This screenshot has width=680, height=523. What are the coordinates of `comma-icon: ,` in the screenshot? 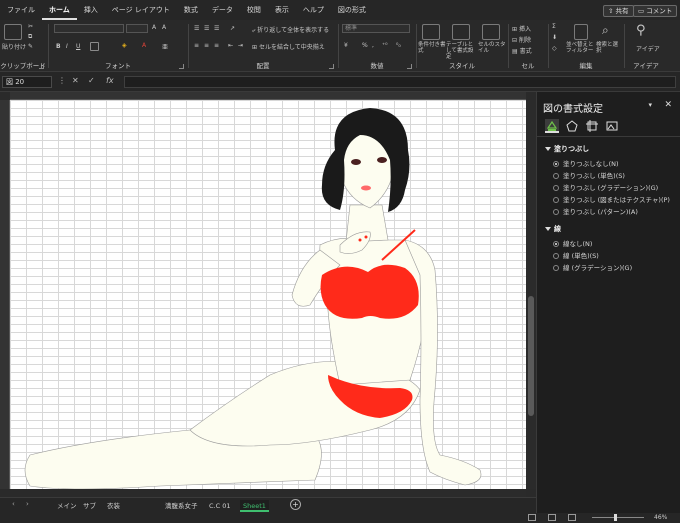 It's located at (373, 45).